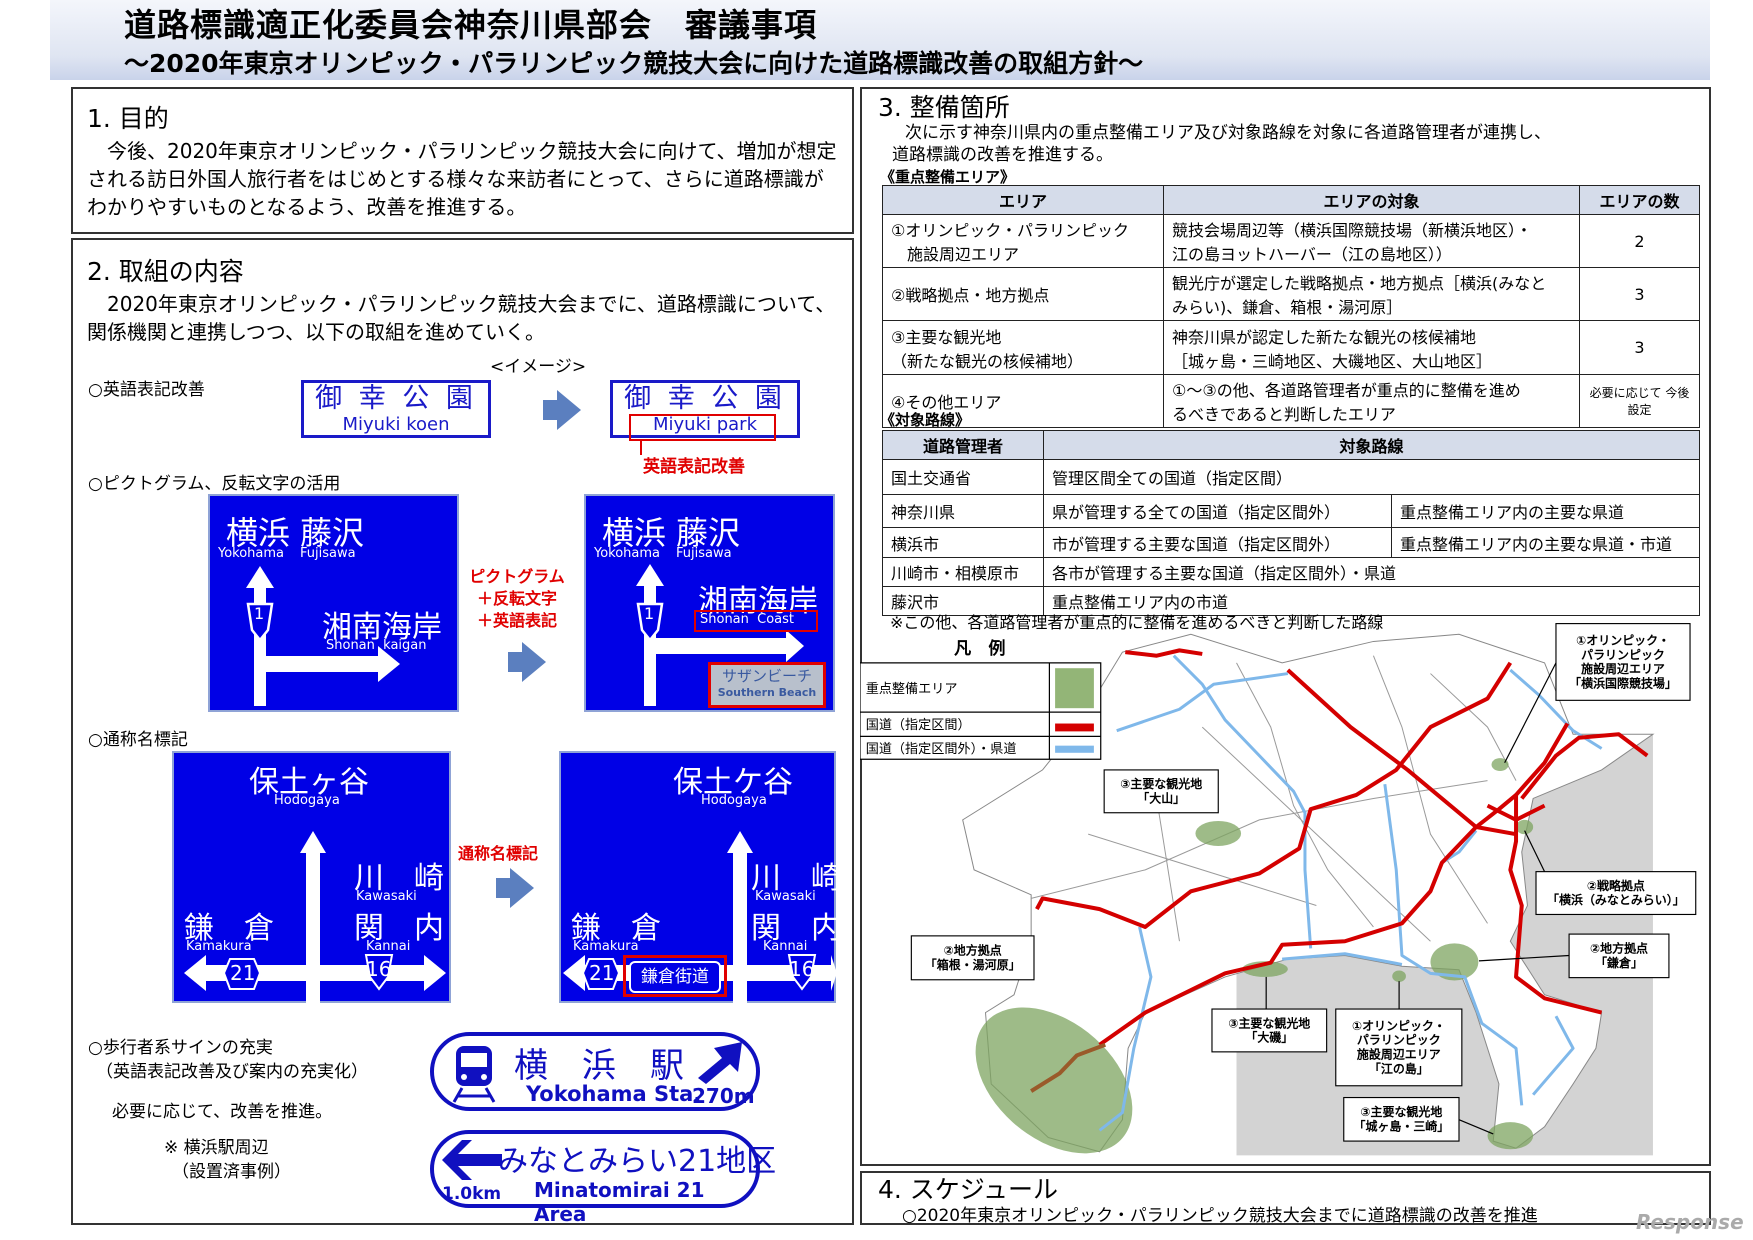 Image resolution: width=1753 pixels, height=1240 pixels. I want to click on cell-line: 観光庁が選定した戦略拠点・地方拠点［横浜(みなと, so click(1359, 283).